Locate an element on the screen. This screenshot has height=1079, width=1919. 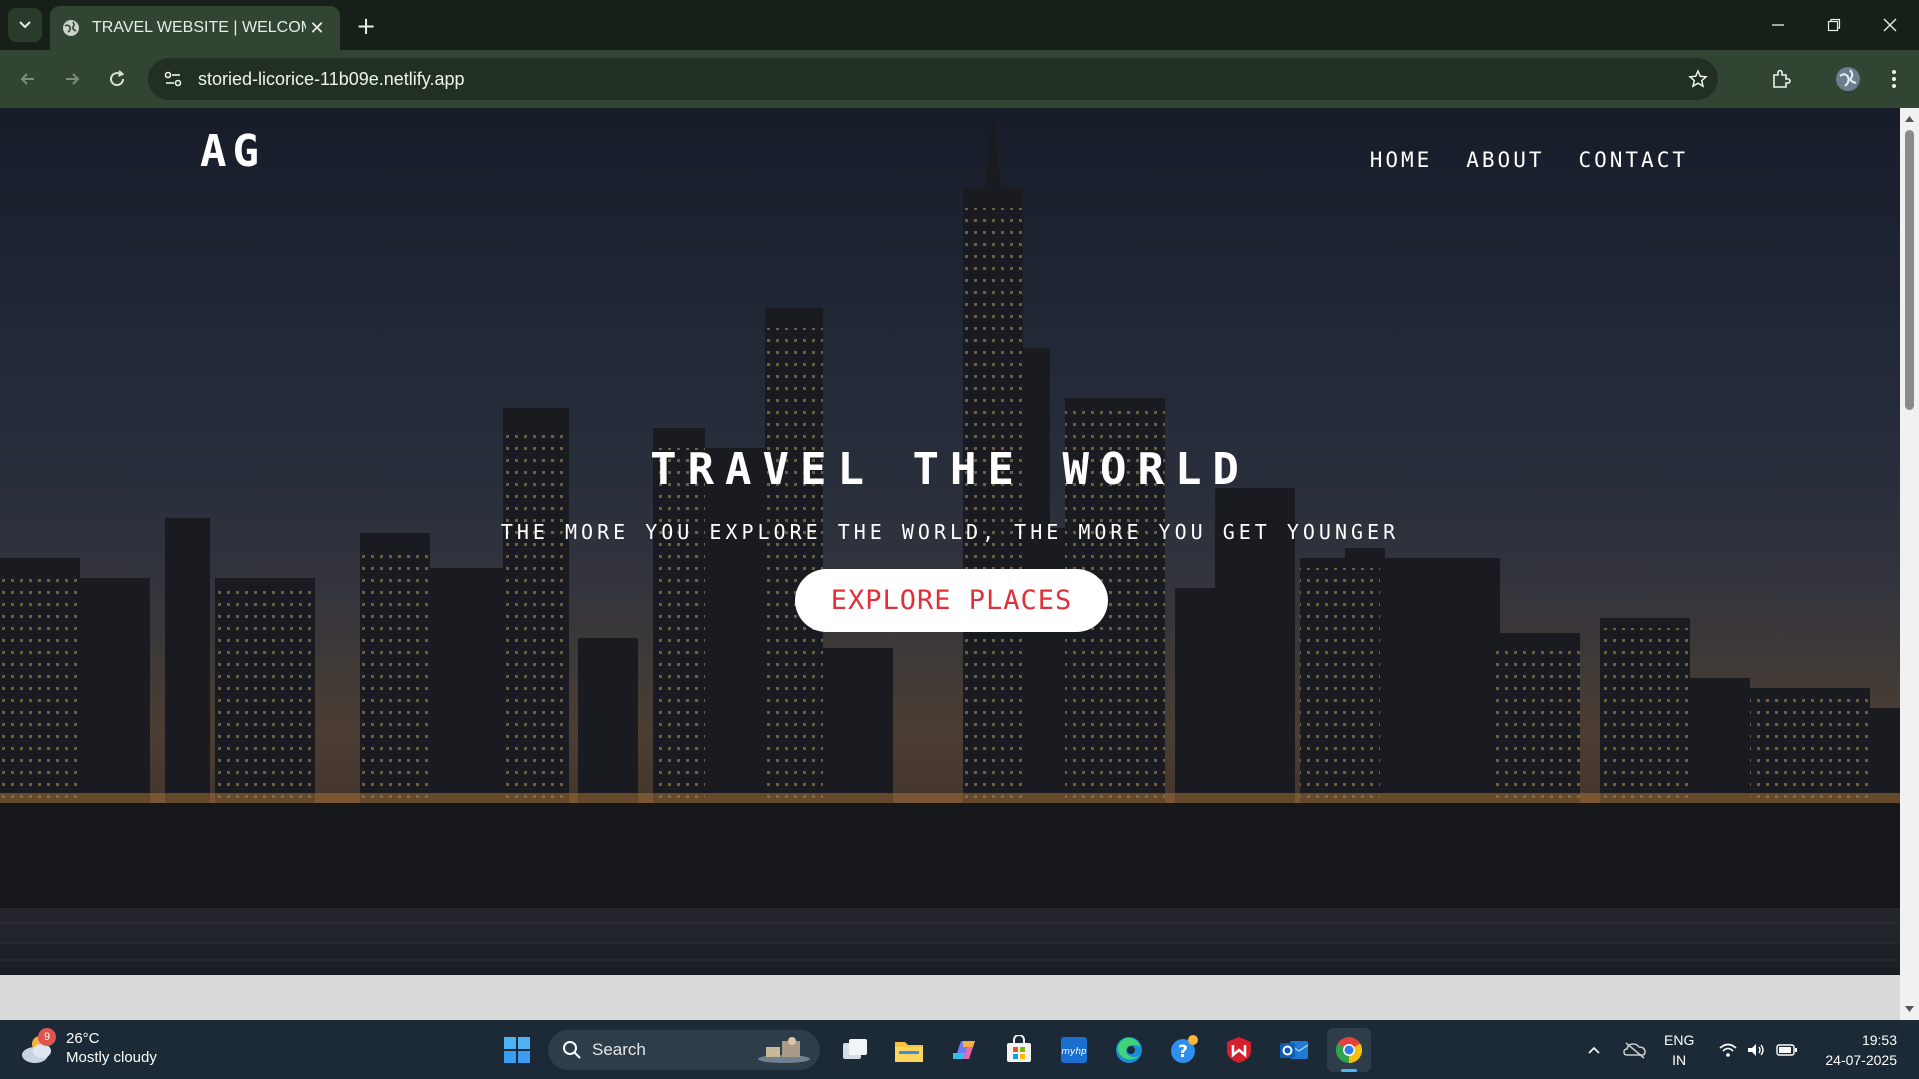
minimize-icon is located at coordinates (1778, 25).